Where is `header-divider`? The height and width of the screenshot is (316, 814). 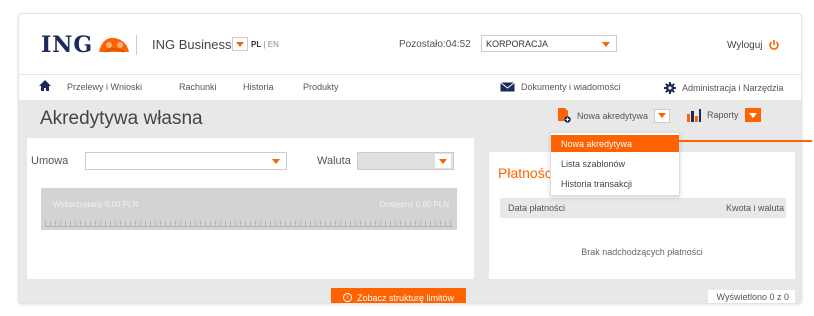 header-divider is located at coordinates (136, 45).